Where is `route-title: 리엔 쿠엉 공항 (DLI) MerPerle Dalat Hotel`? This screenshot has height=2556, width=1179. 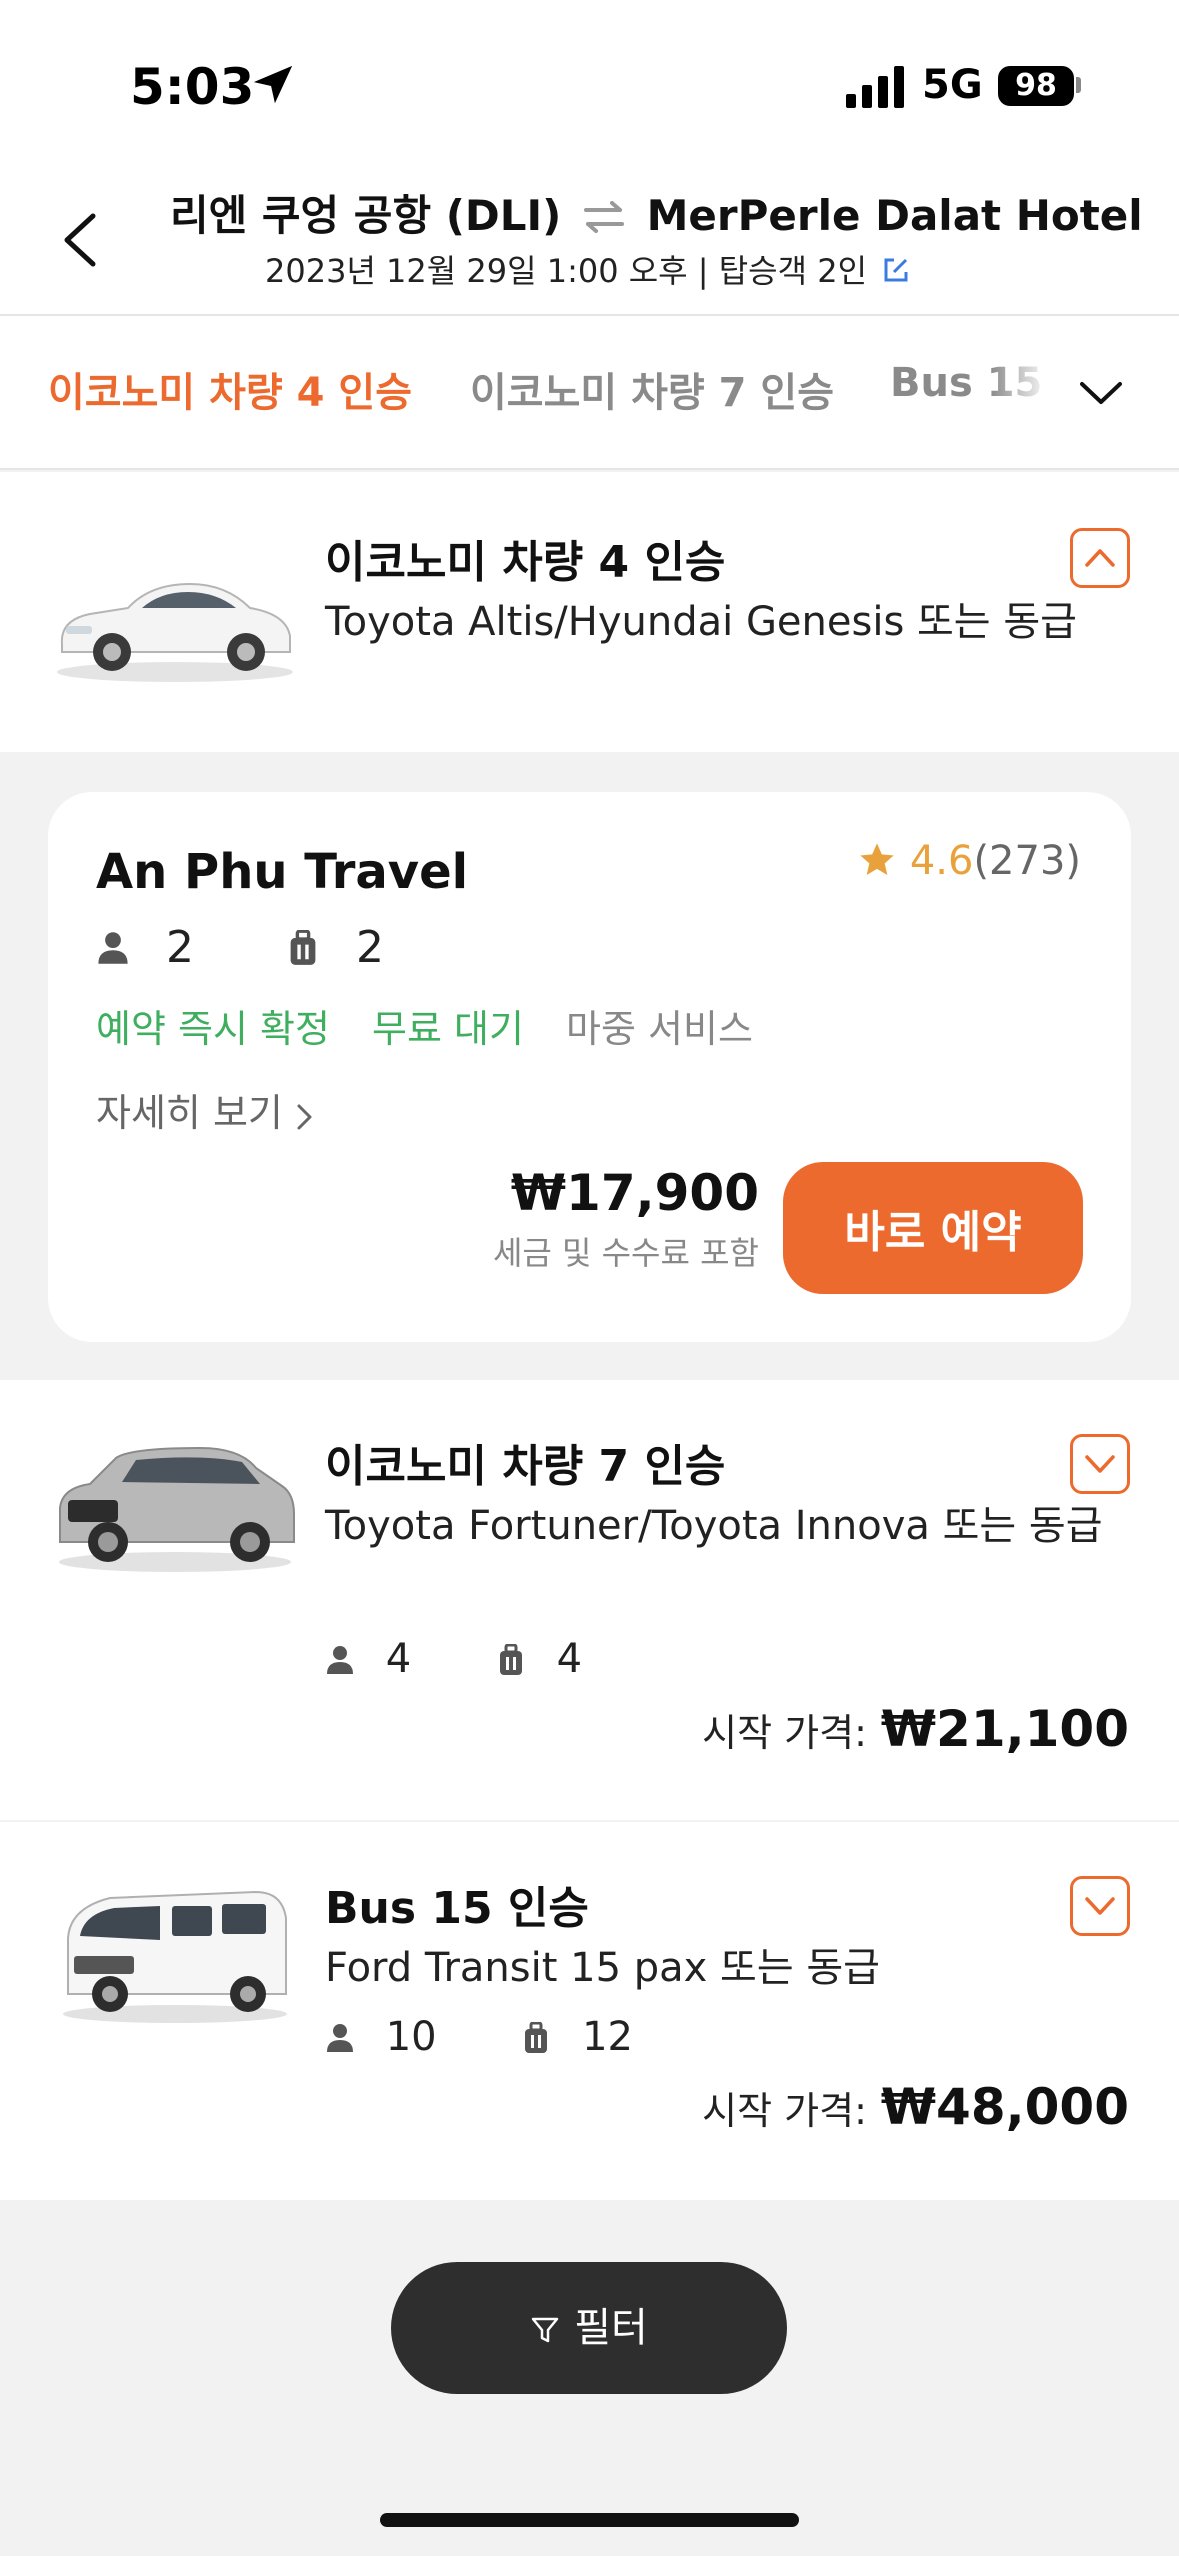 route-title: 리엔 쿠엉 공항 (DLI) MerPerle Dalat Hotel is located at coordinates (656, 212).